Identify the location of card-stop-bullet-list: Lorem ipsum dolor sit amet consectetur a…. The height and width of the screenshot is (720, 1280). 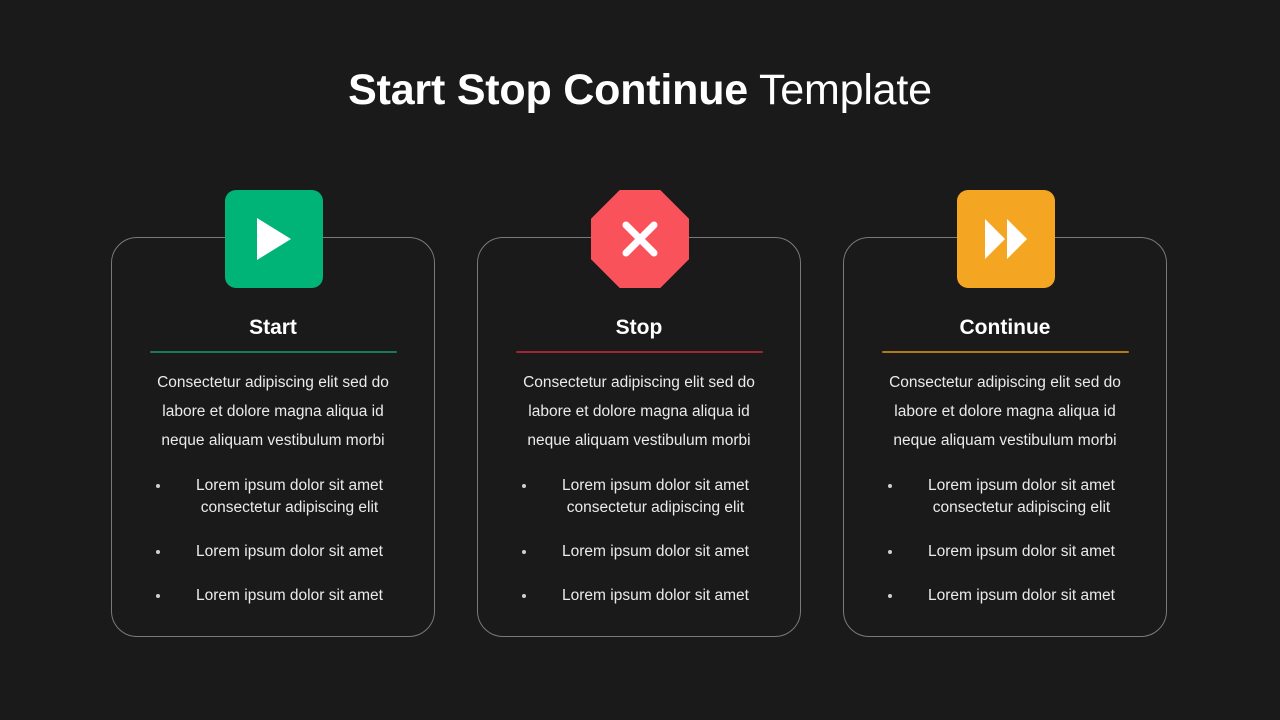
(639, 541).